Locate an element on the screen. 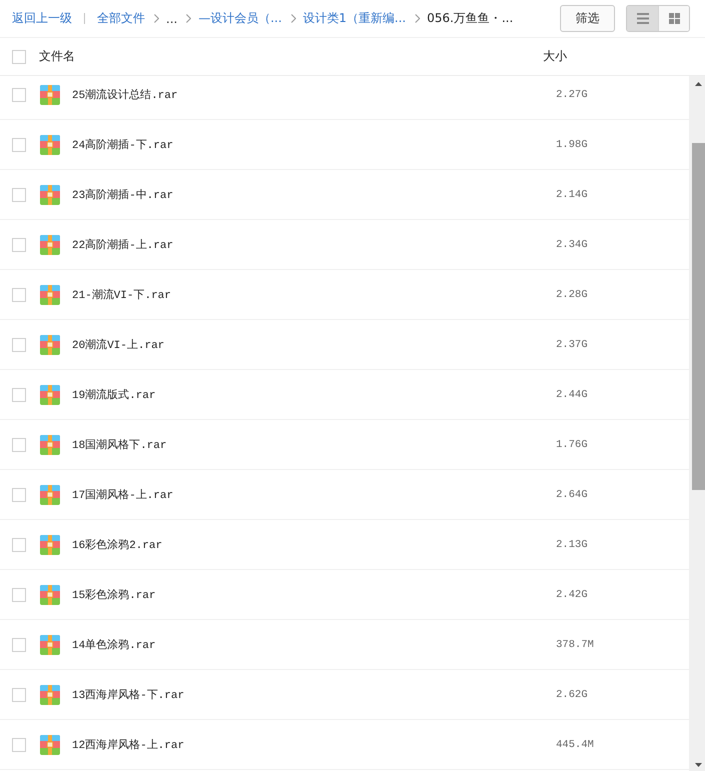  file-size: 378.7M is located at coordinates (575, 644).